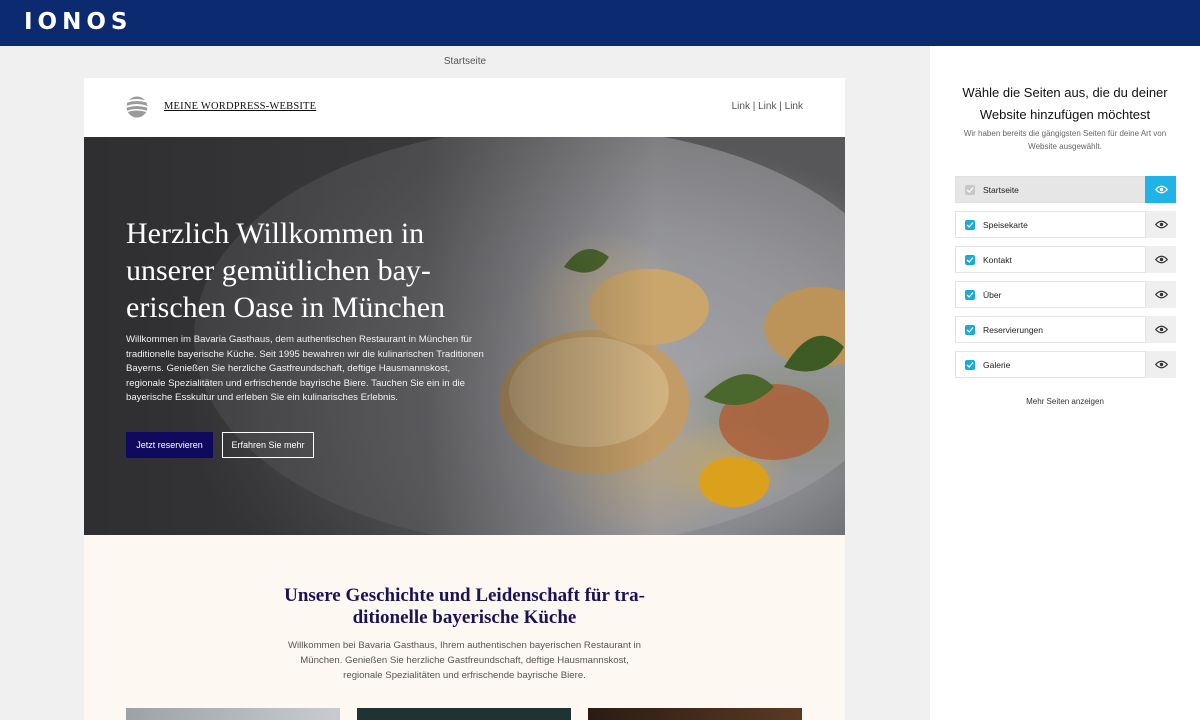 The image size is (1200, 720). I want to click on top-bar: IONOS, so click(600, 23).